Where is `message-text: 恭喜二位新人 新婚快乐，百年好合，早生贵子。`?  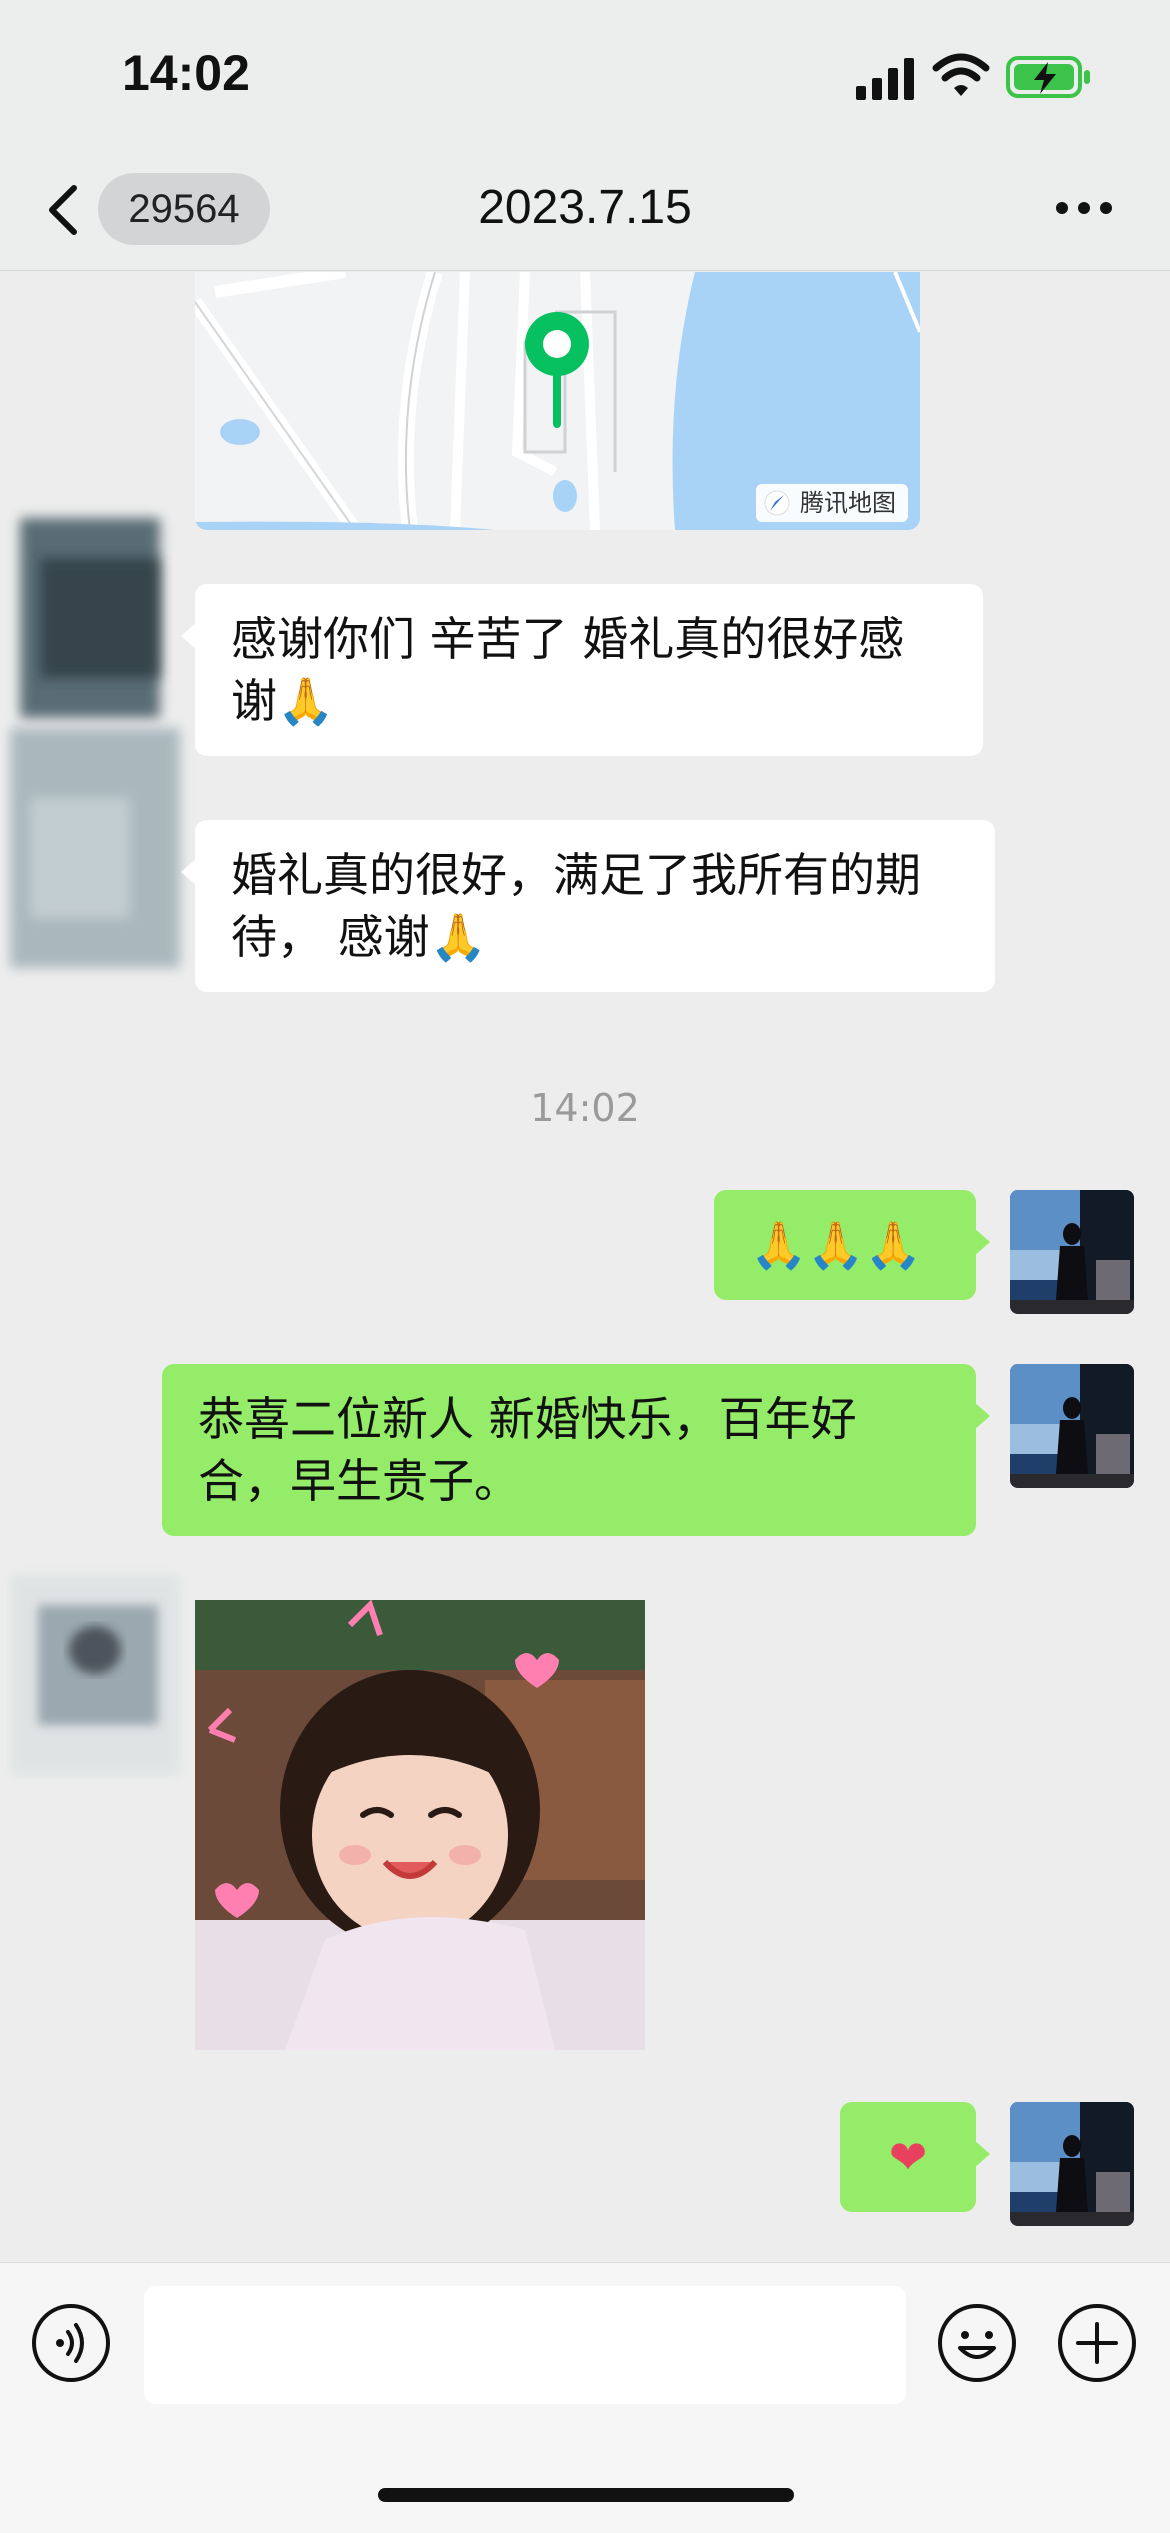
message-text: 恭喜二位新人 新婚快乐，百年好合，早生贵子。 is located at coordinates (527, 1450).